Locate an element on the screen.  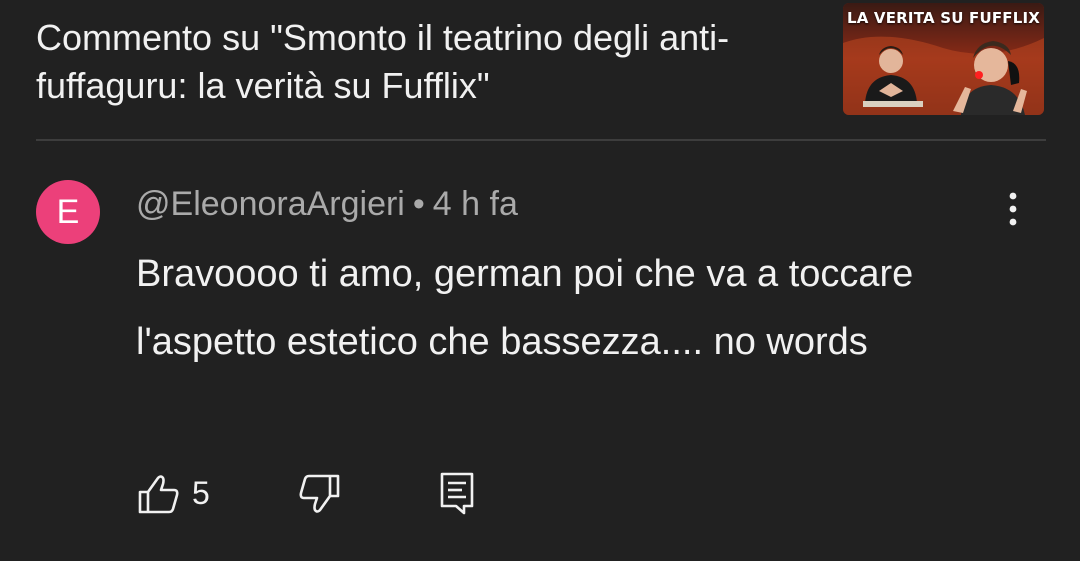
comment-meta: @EleonoraArgieri • 4 h fa is located at coordinates (327, 204).